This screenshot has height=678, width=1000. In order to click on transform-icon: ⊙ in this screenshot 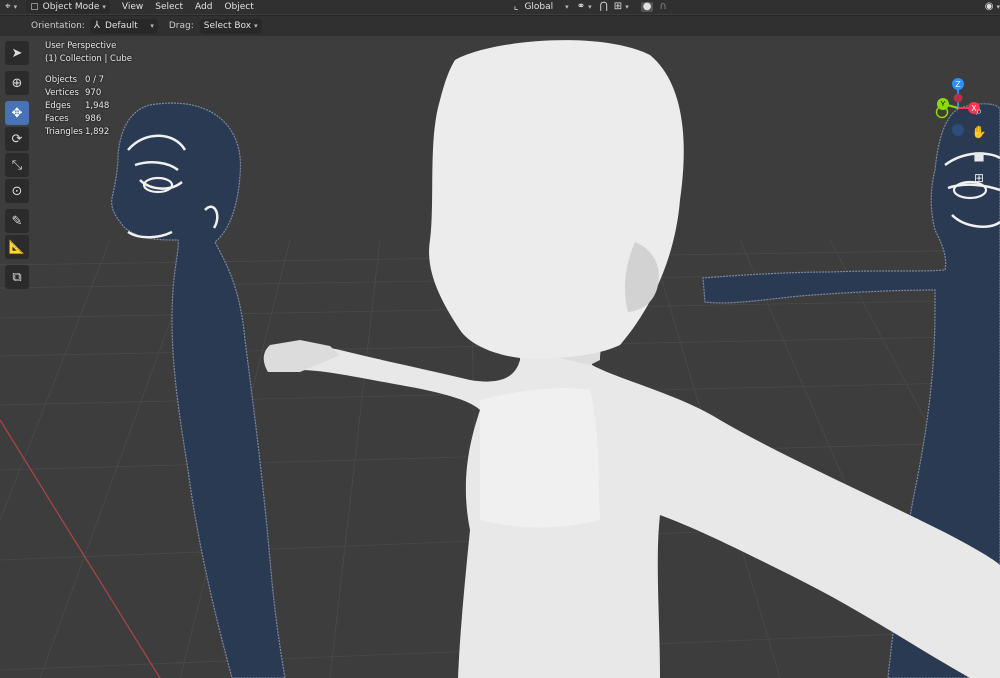, I will do `click(17, 191)`.